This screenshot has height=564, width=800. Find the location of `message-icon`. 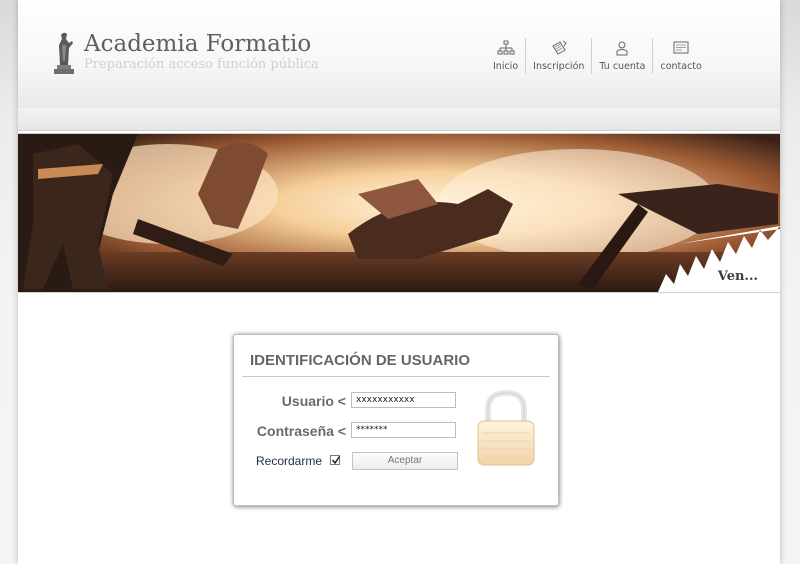

message-icon is located at coordinates (681, 47).